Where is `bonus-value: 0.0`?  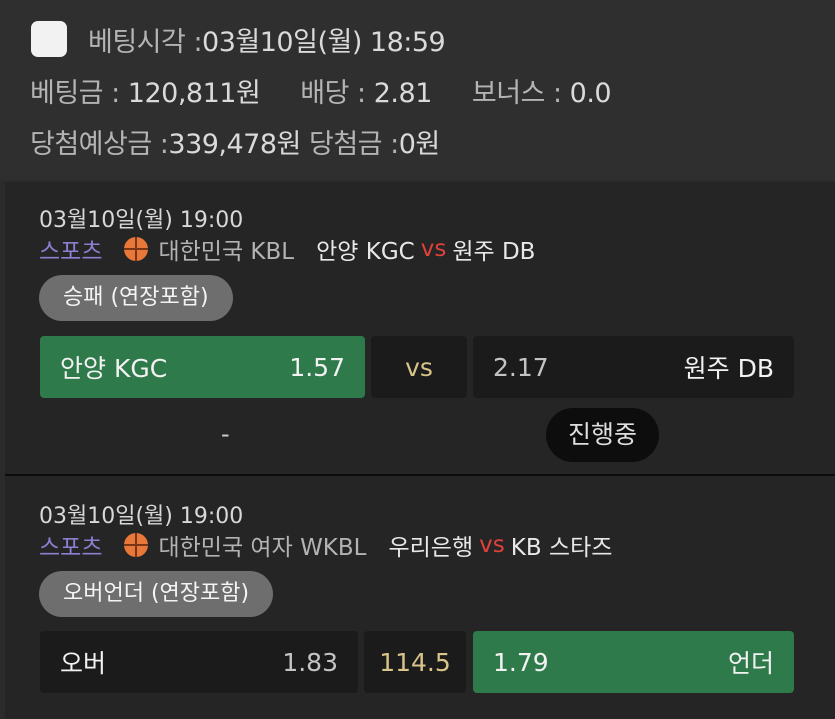 bonus-value: 0.0 is located at coordinates (590, 93).